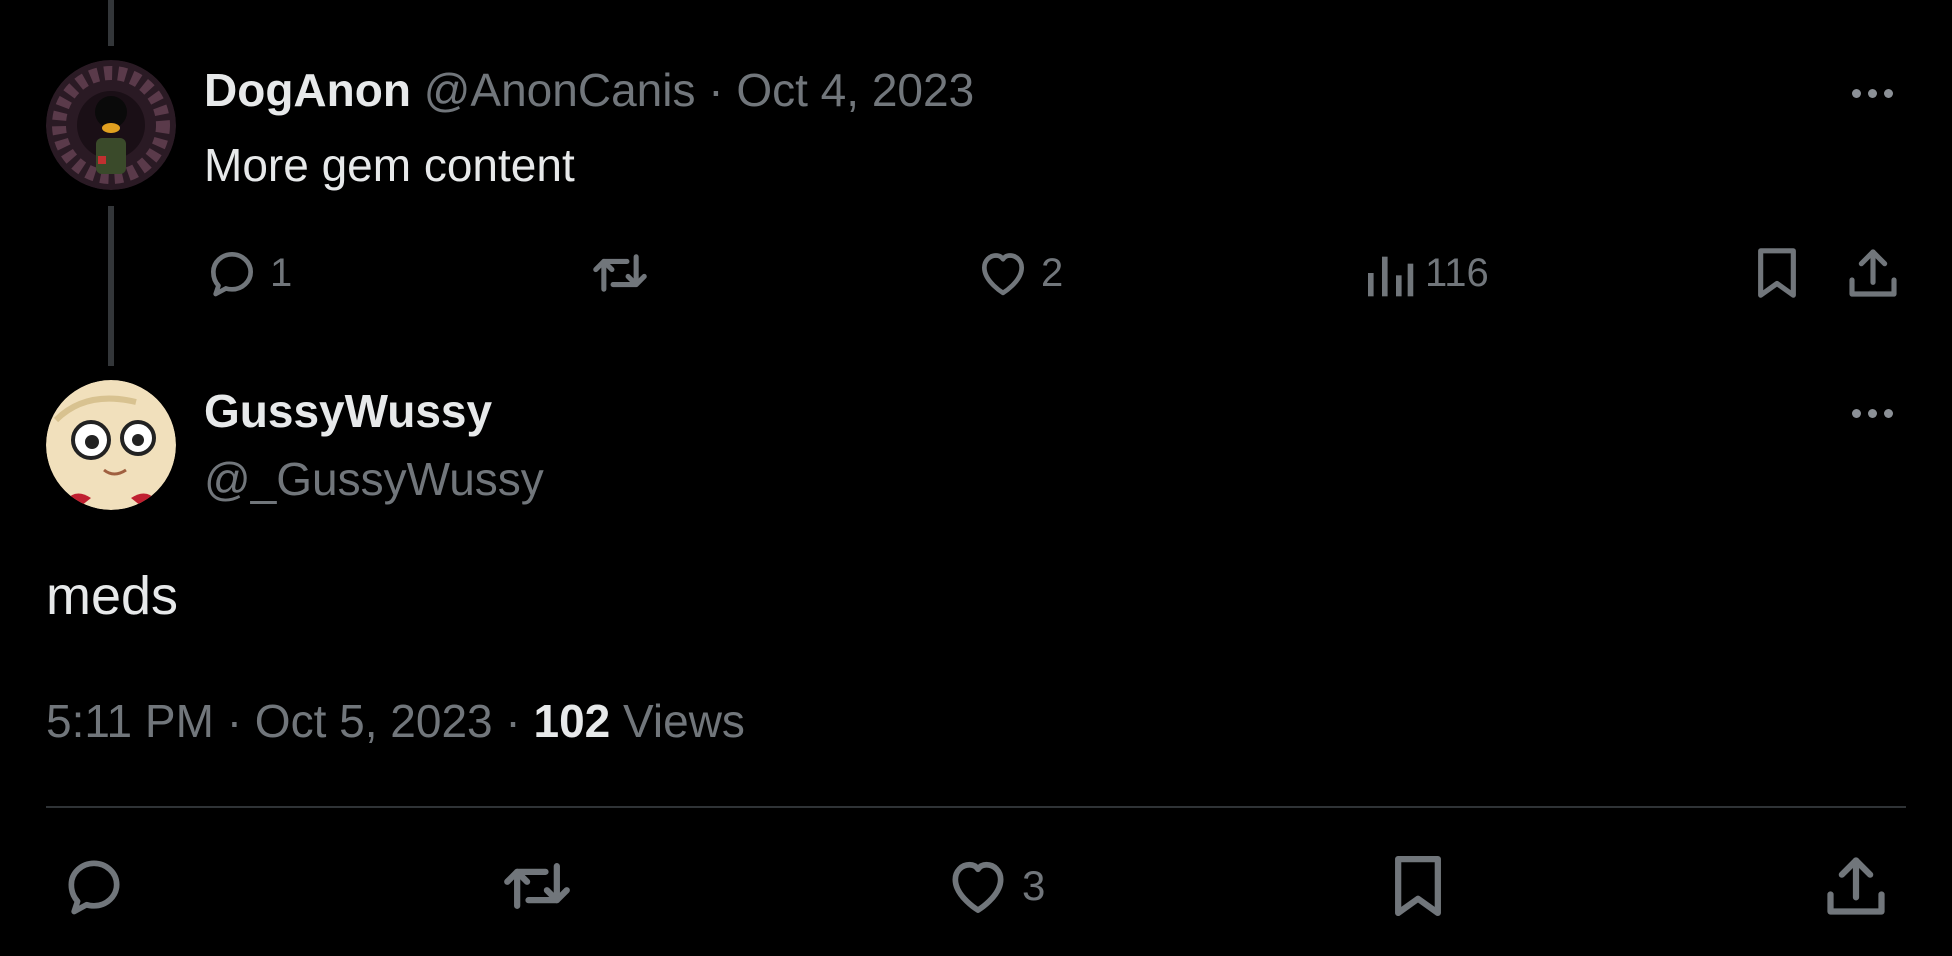 The image size is (1952, 956). I want to click on display-name: DogAnon, so click(307, 90).